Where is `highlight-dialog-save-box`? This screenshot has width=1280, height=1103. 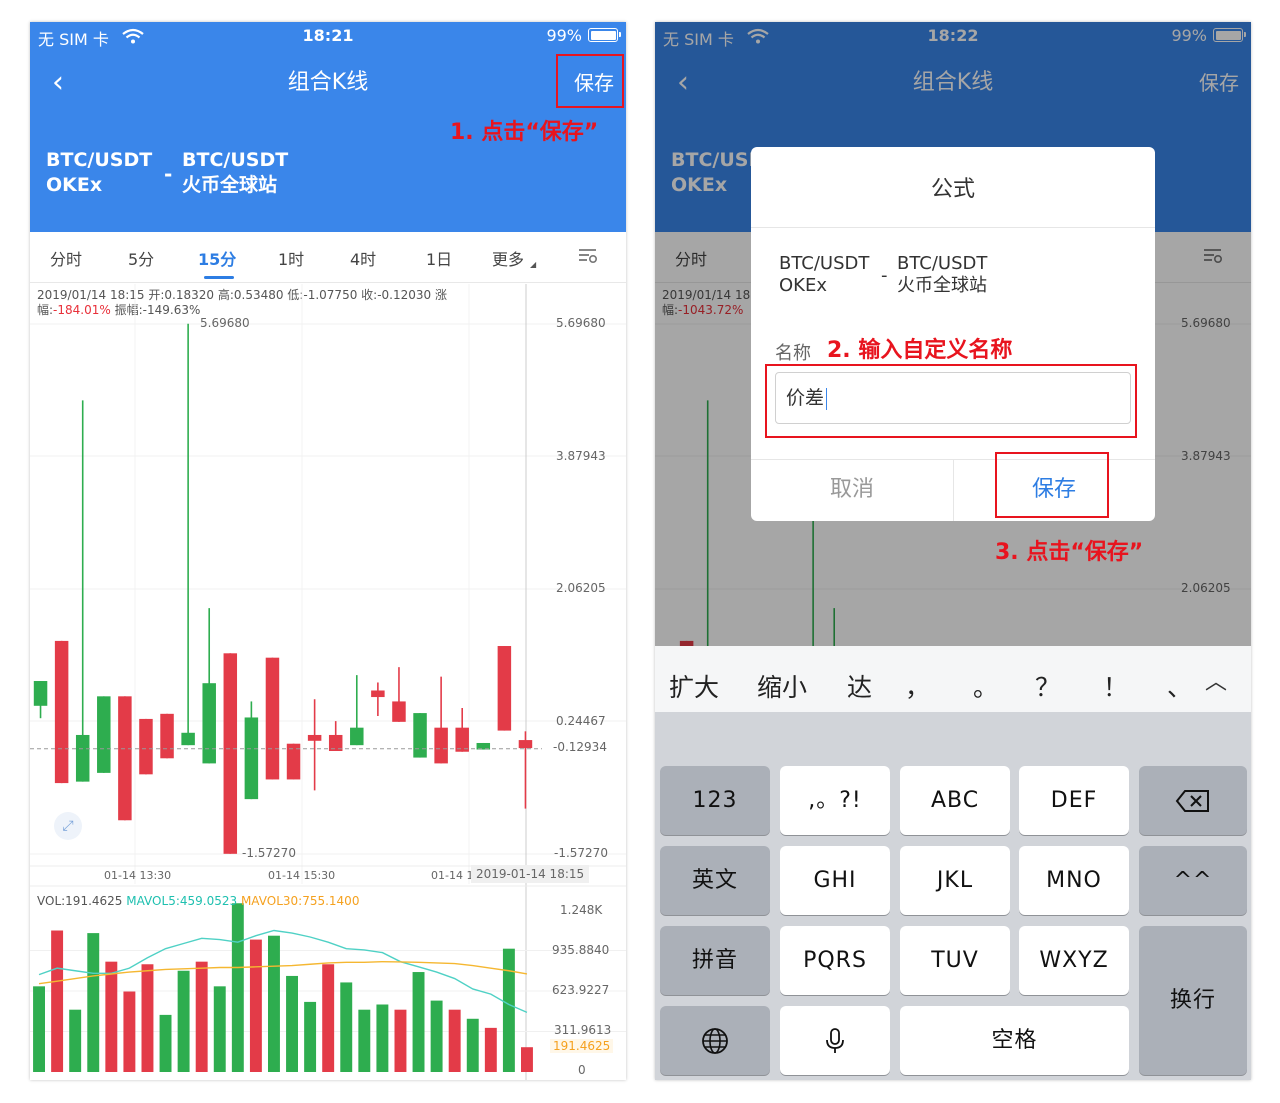 highlight-dialog-save-box is located at coordinates (1052, 485).